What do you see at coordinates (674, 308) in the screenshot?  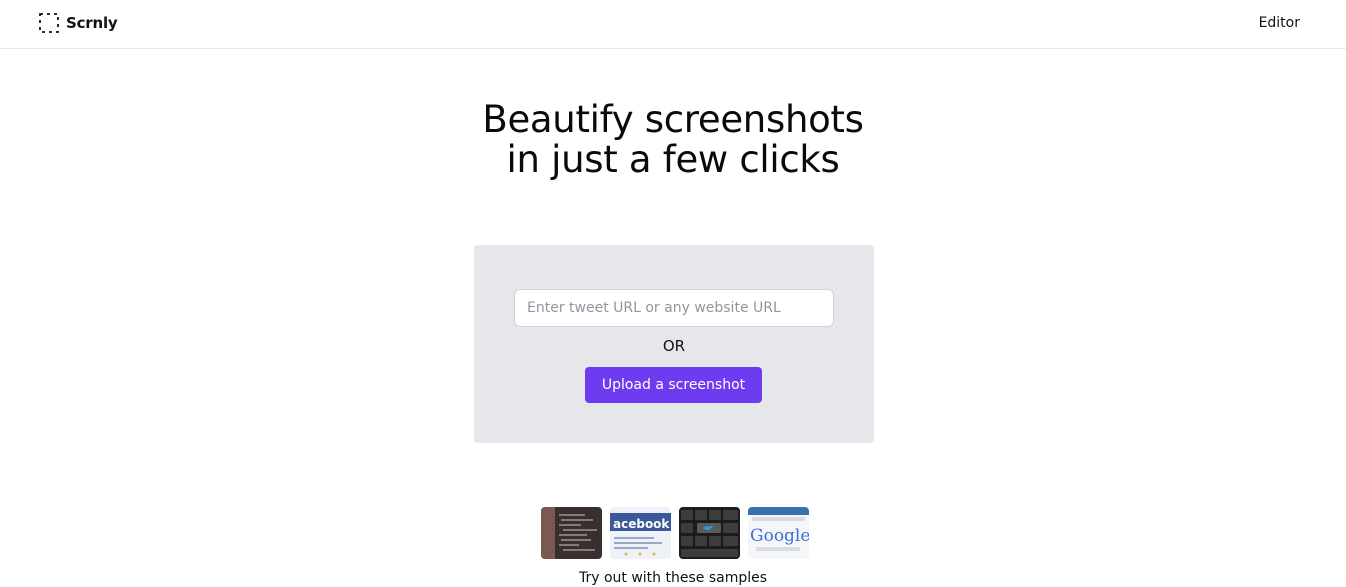 I see `url-input` at bounding box center [674, 308].